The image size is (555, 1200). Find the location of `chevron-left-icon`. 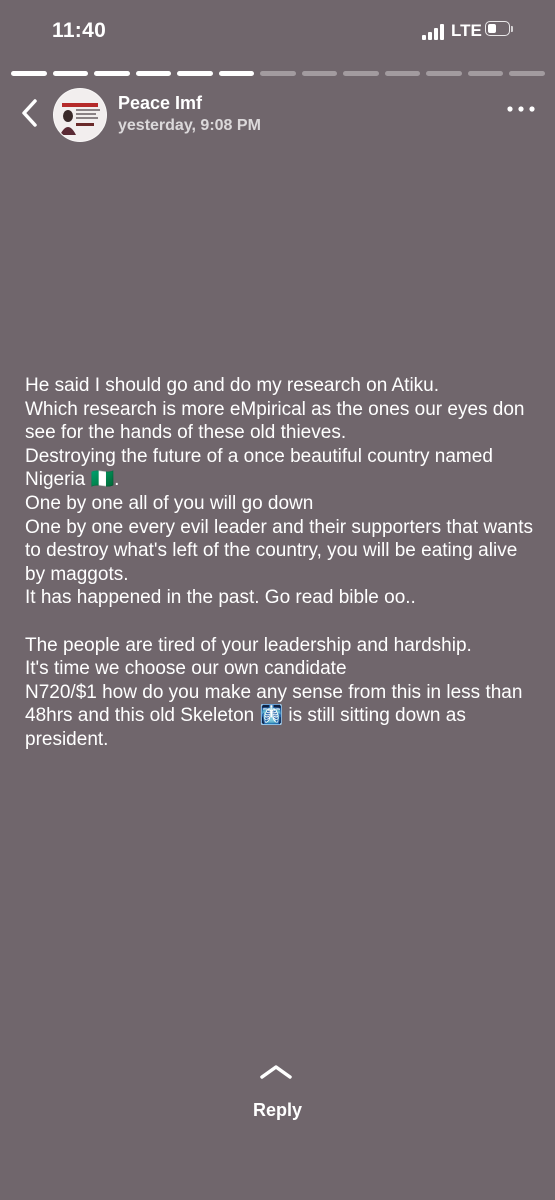

chevron-left-icon is located at coordinates (29, 113).